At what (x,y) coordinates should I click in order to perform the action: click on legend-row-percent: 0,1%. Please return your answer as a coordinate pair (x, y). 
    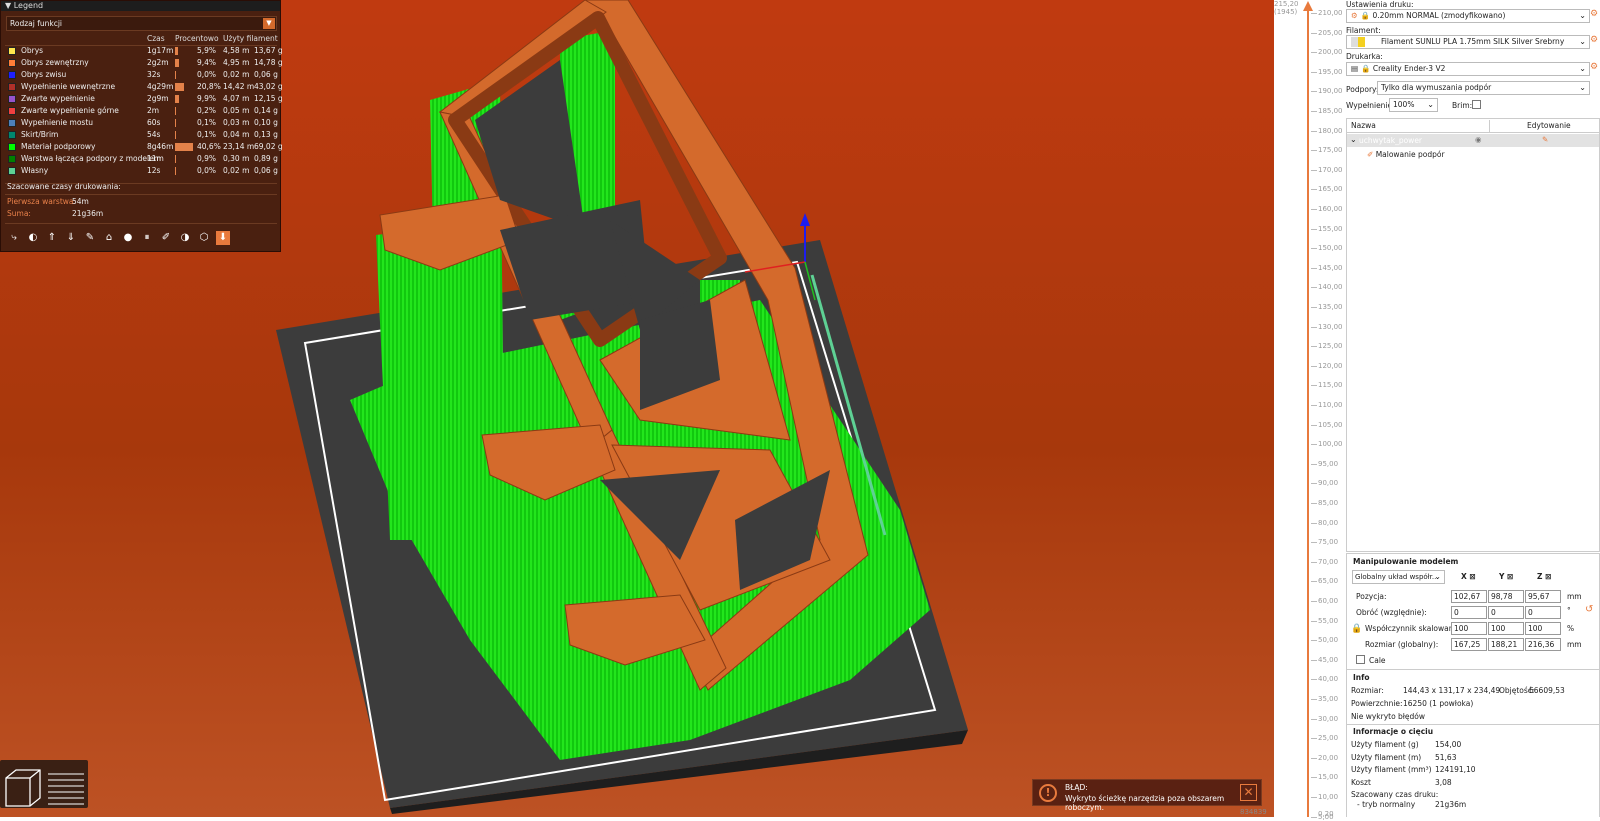
    Looking at the image, I should click on (207, 134).